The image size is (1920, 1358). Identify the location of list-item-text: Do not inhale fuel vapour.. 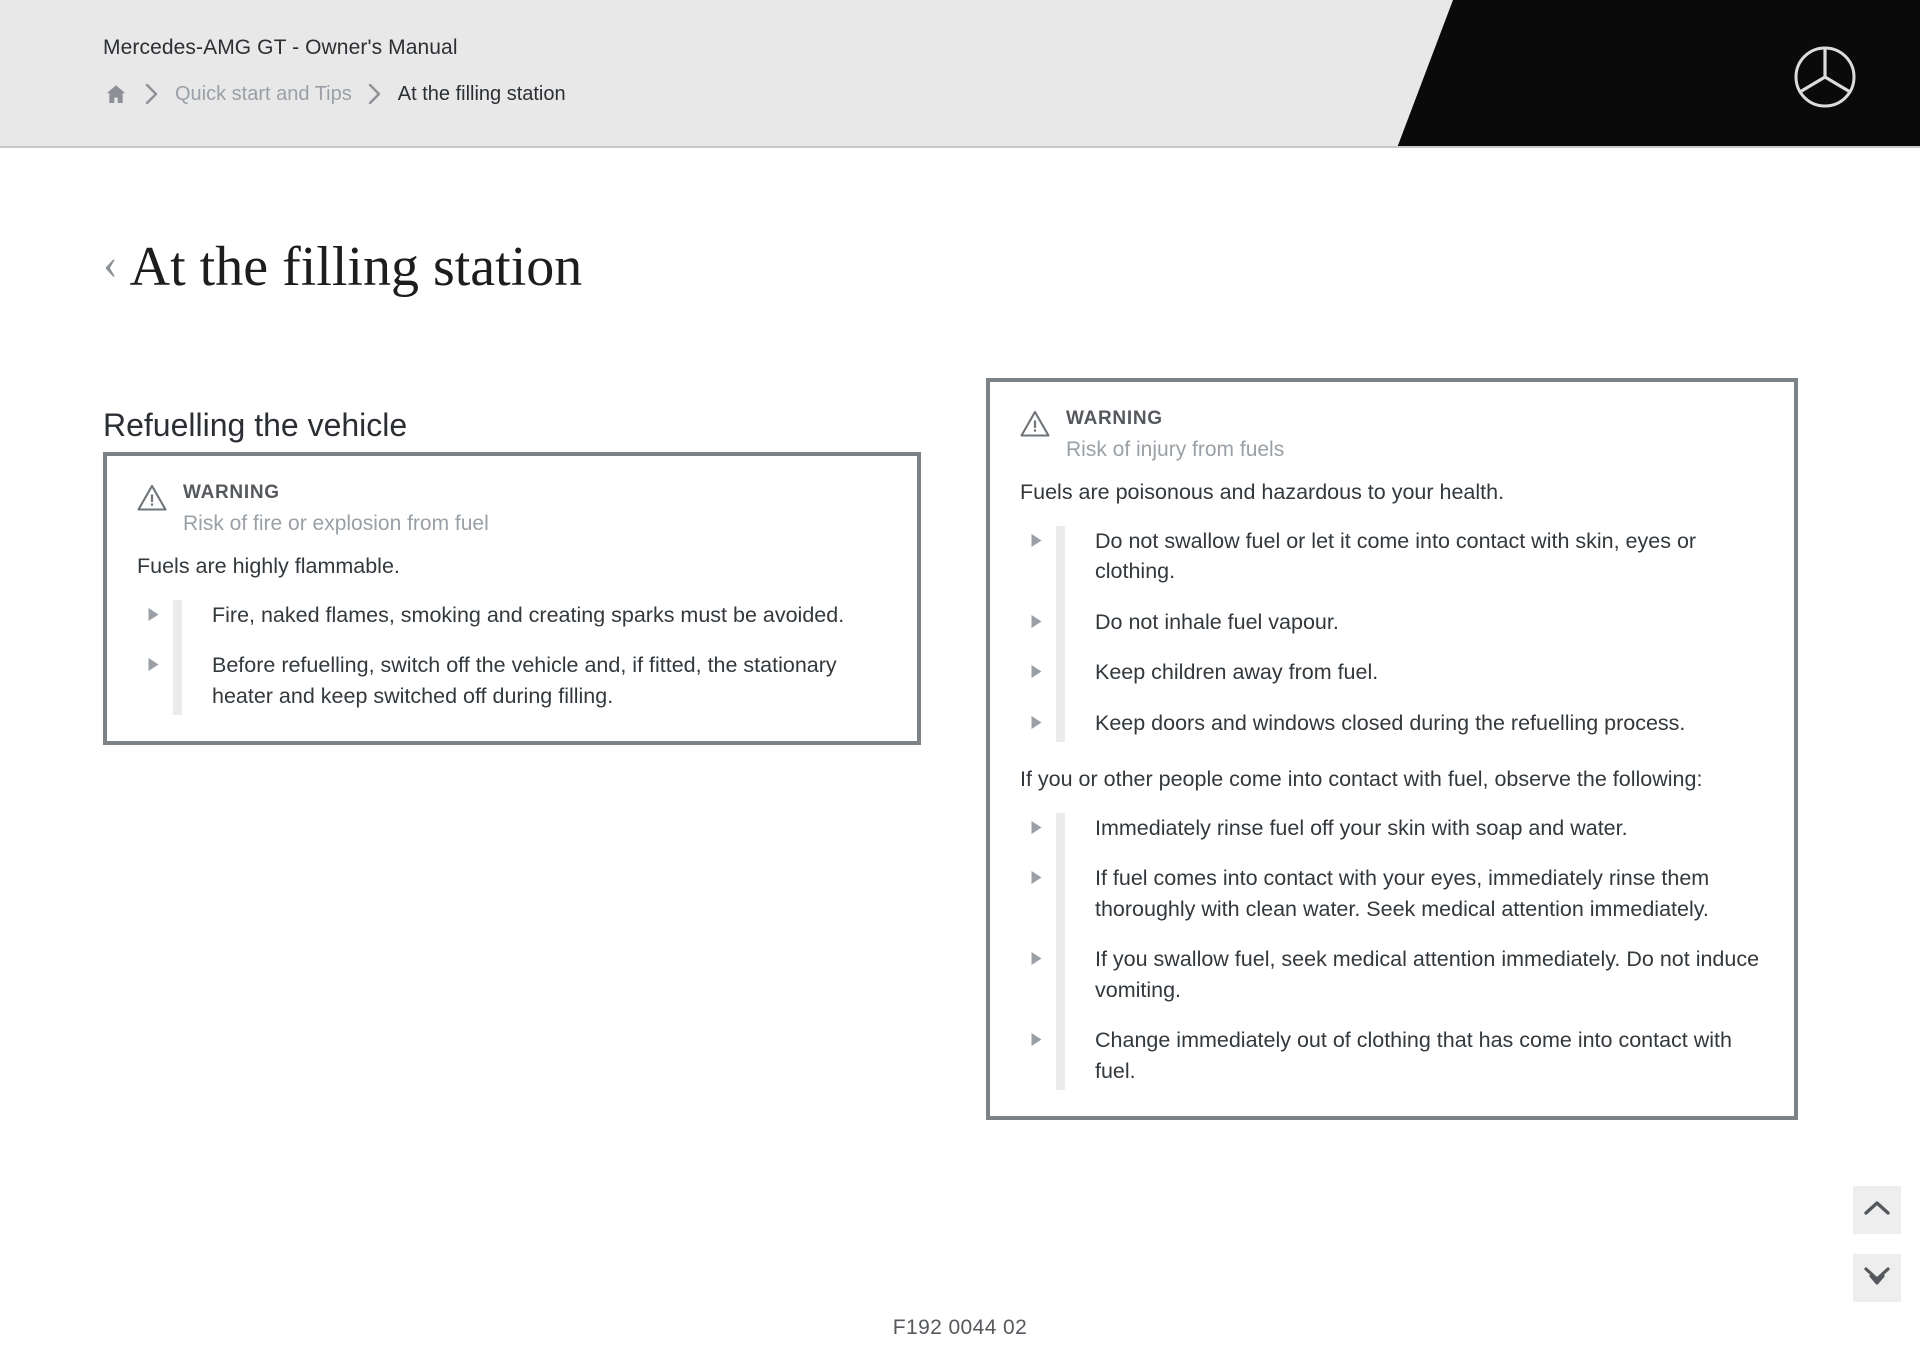
(1217, 621).